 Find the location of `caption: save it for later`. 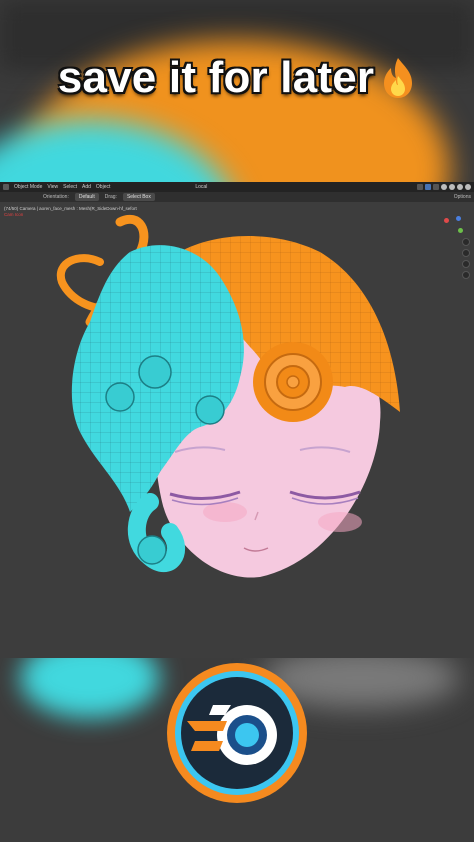

caption: save it for later is located at coordinates (237, 78).